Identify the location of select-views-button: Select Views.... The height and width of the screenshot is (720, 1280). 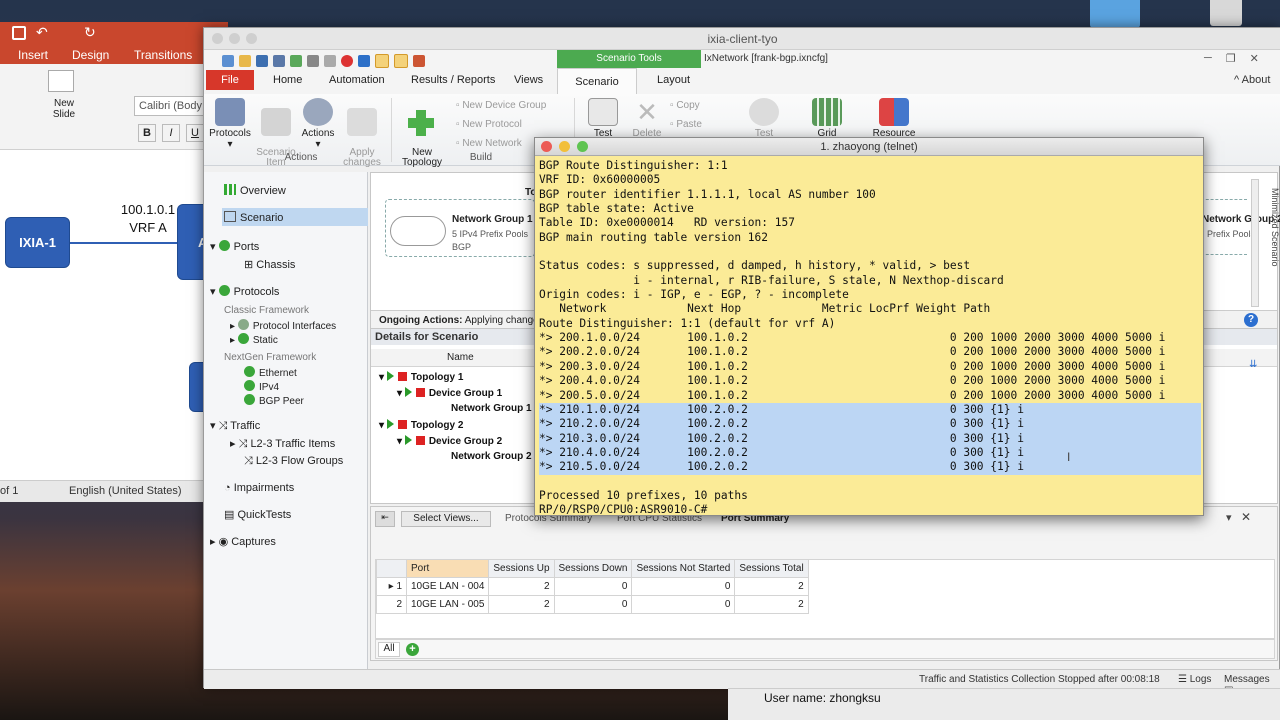
(446, 519).